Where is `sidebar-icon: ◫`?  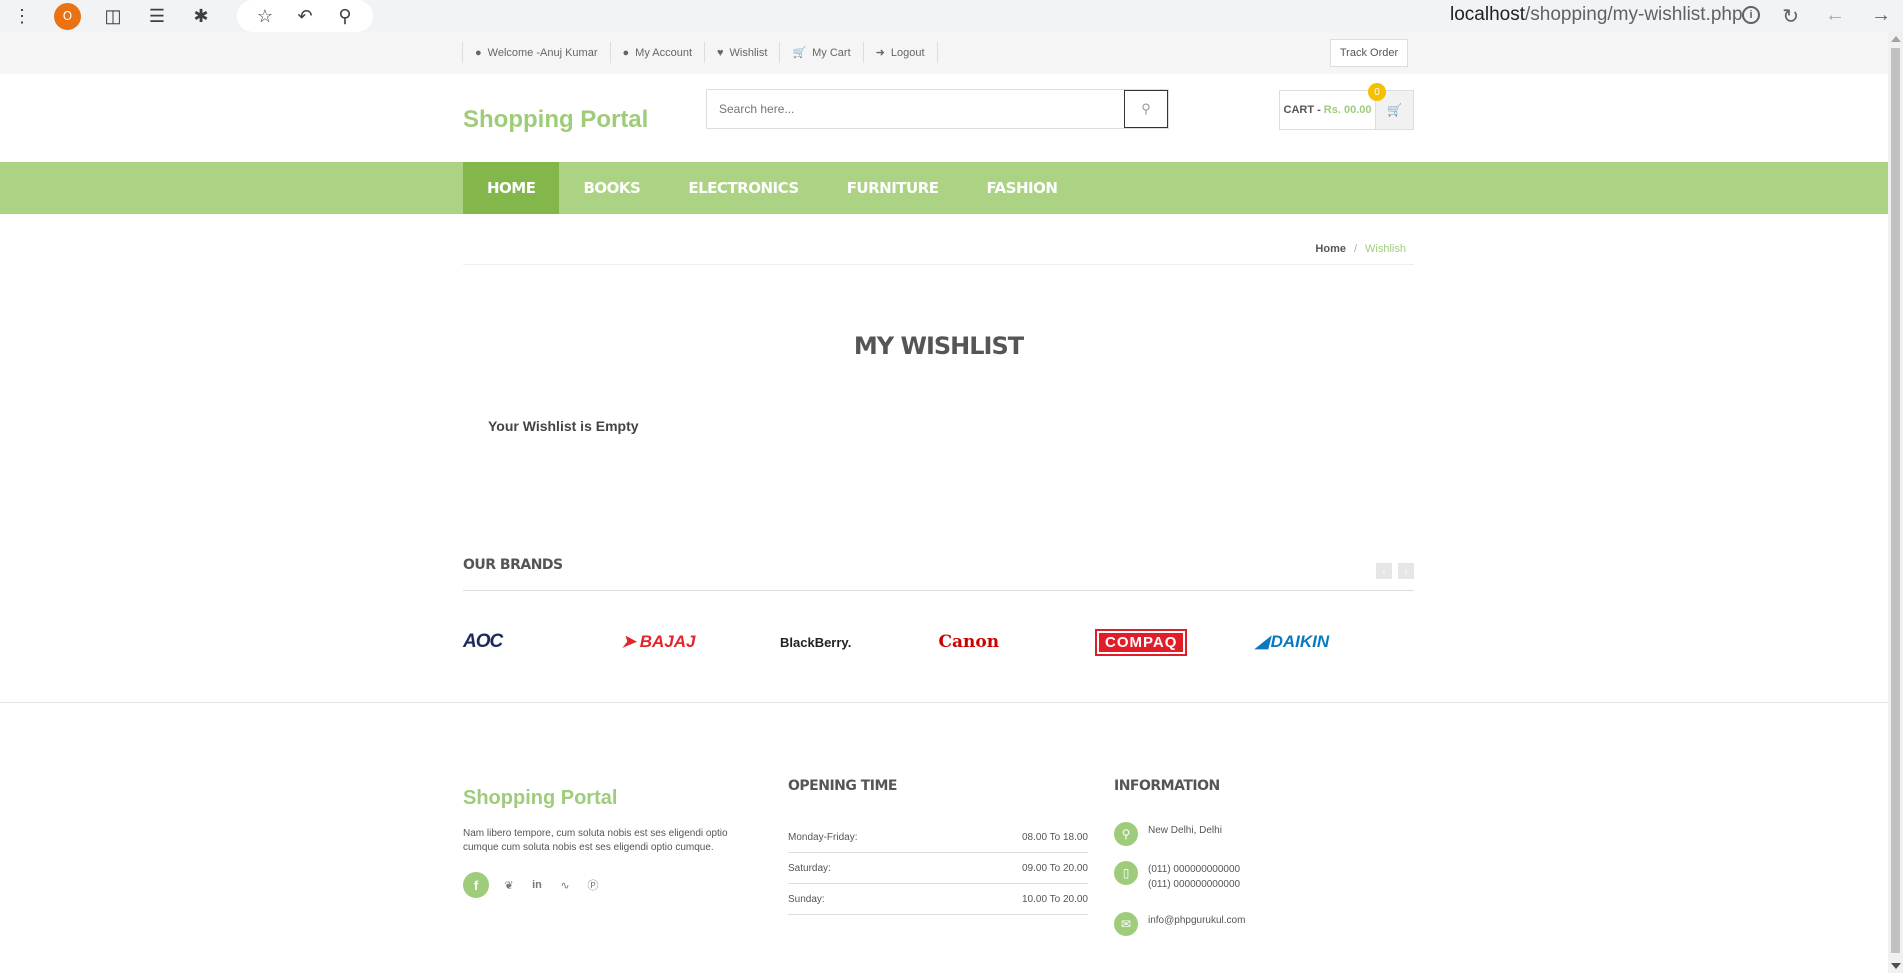 sidebar-icon: ◫ is located at coordinates (113, 16).